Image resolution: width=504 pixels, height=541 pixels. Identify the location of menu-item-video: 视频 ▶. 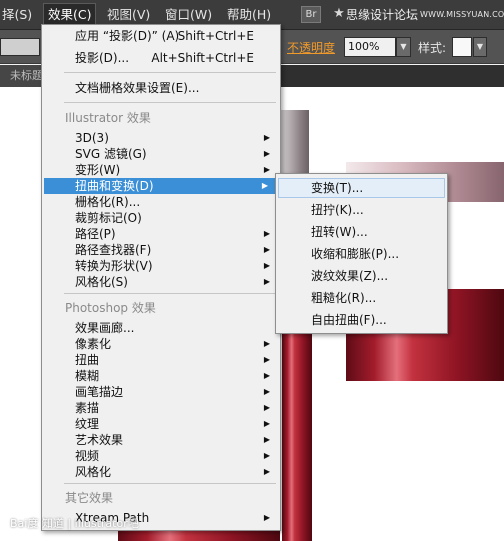
(161, 456).